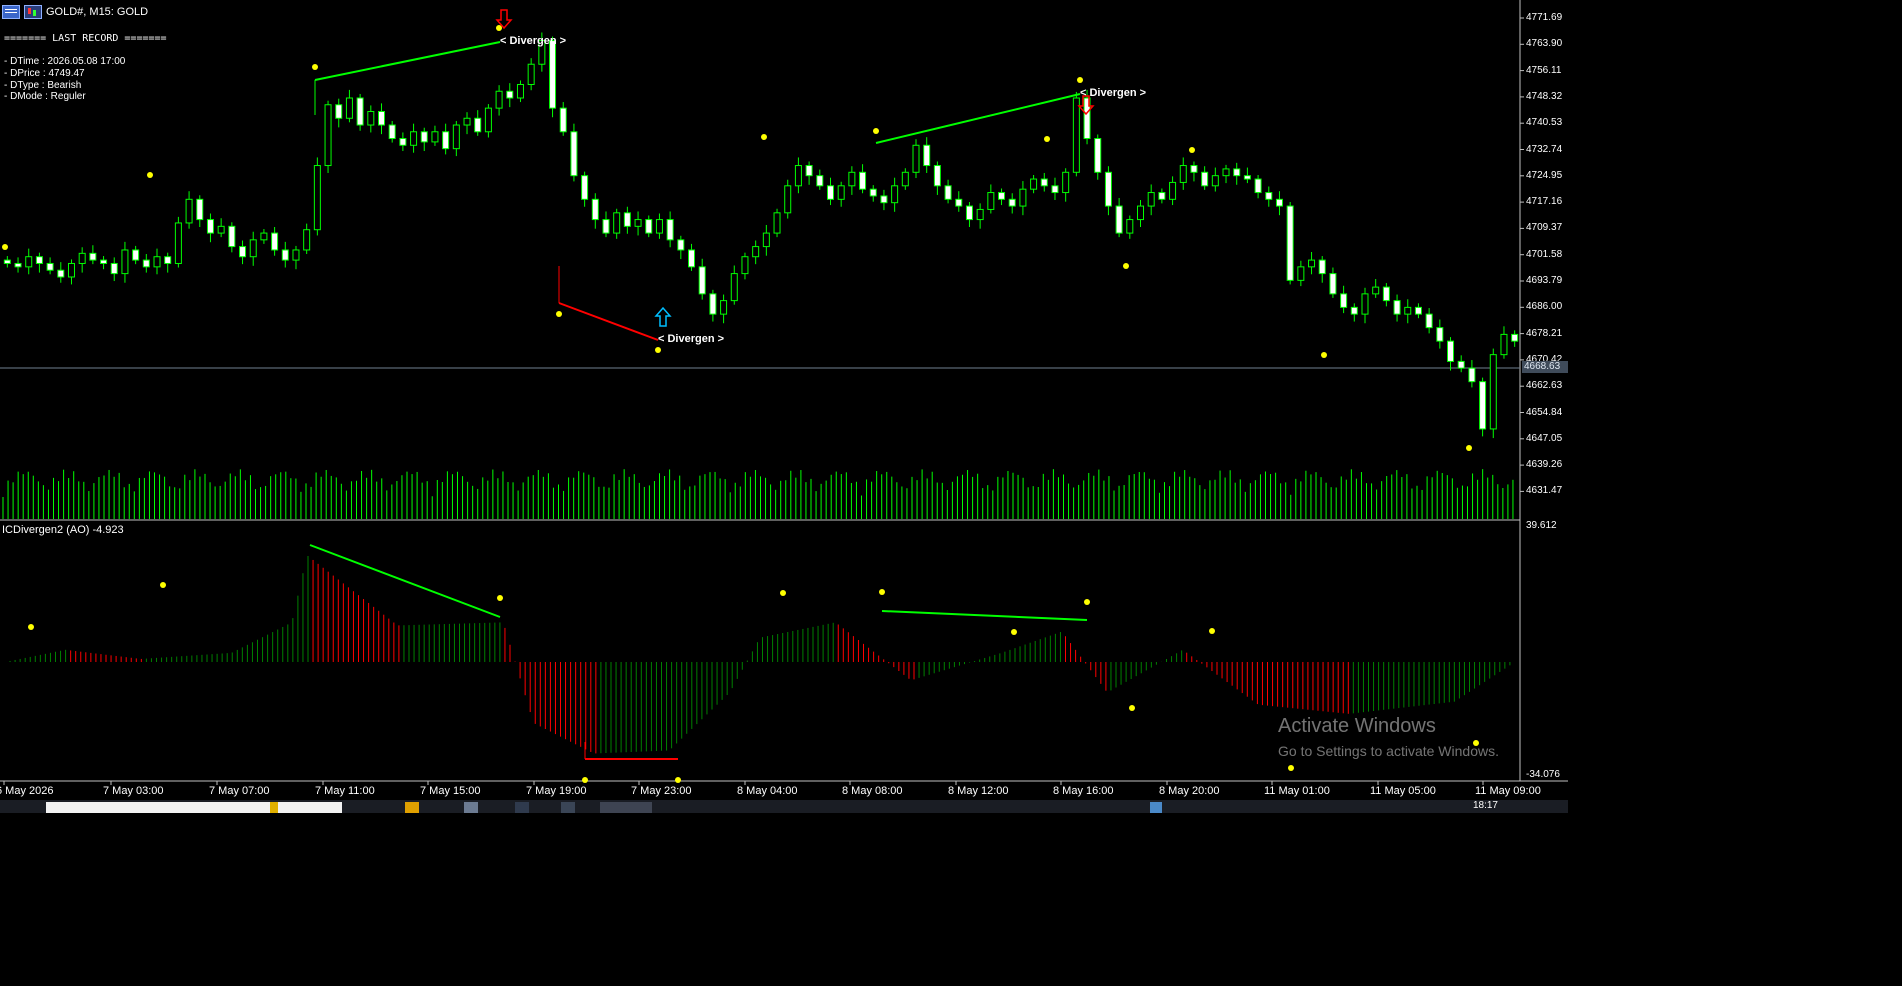 The width and height of the screenshot is (1902, 986). Describe the element at coordinates (1544, 333) in the screenshot. I see `price-axis-label: 4678.21` at that location.